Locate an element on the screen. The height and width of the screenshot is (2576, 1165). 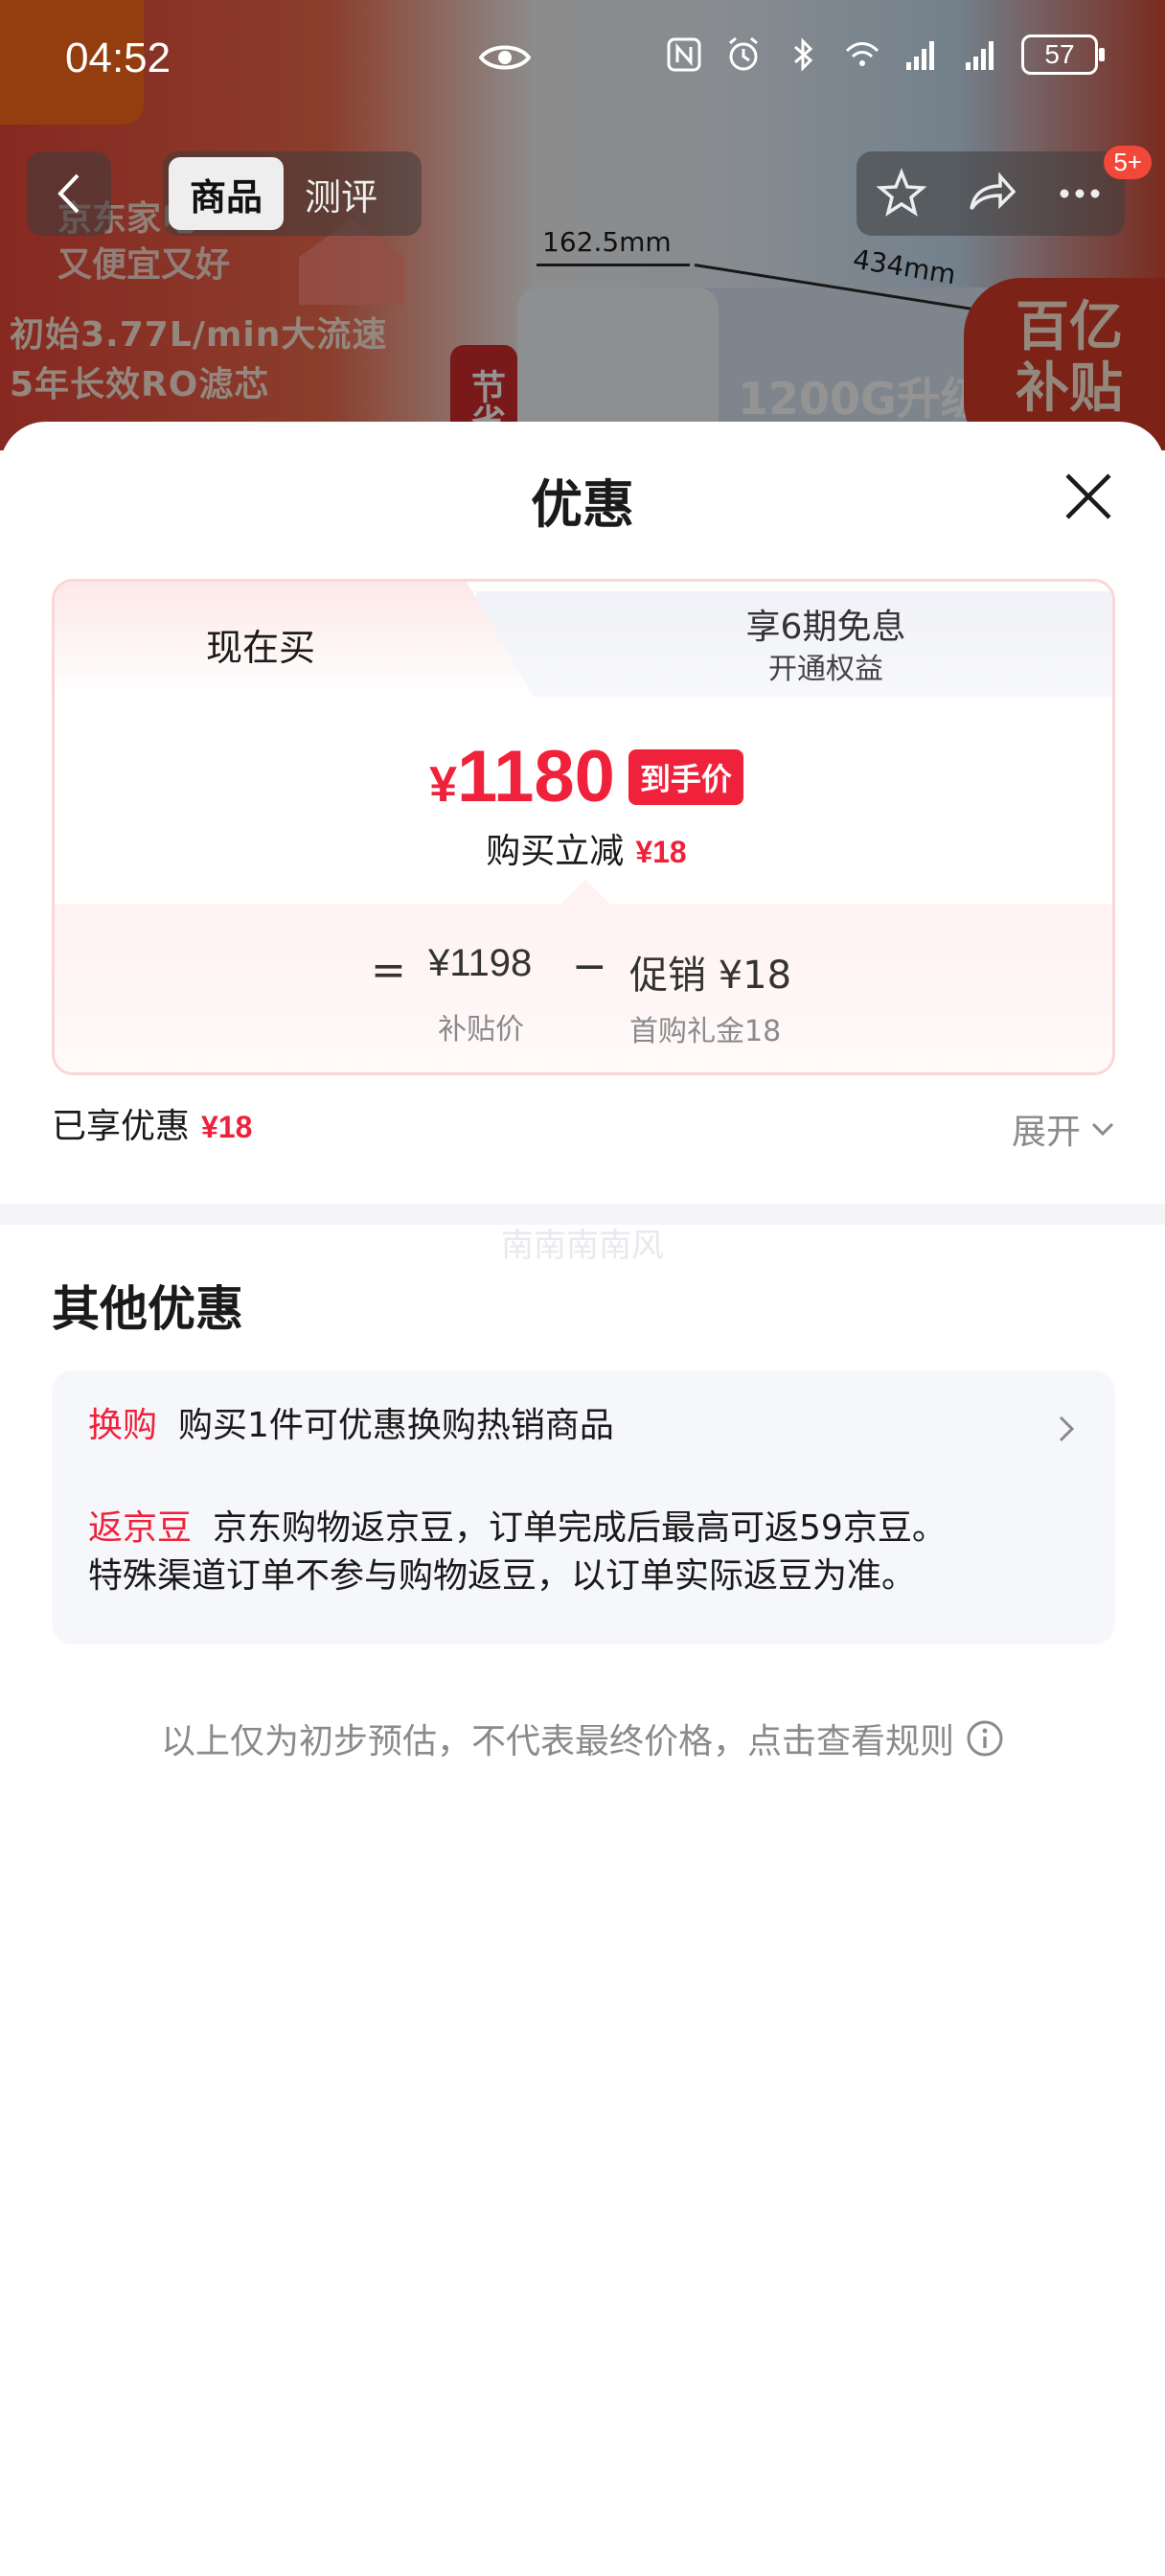
battery-icon: 57 is located at coordinates (1063, 54).